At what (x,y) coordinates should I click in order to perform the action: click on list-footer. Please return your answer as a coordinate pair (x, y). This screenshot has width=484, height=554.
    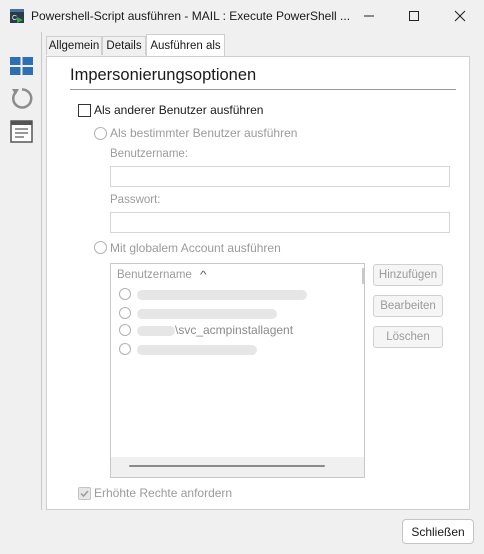
    Looking at the image, I should click on (237, 467).